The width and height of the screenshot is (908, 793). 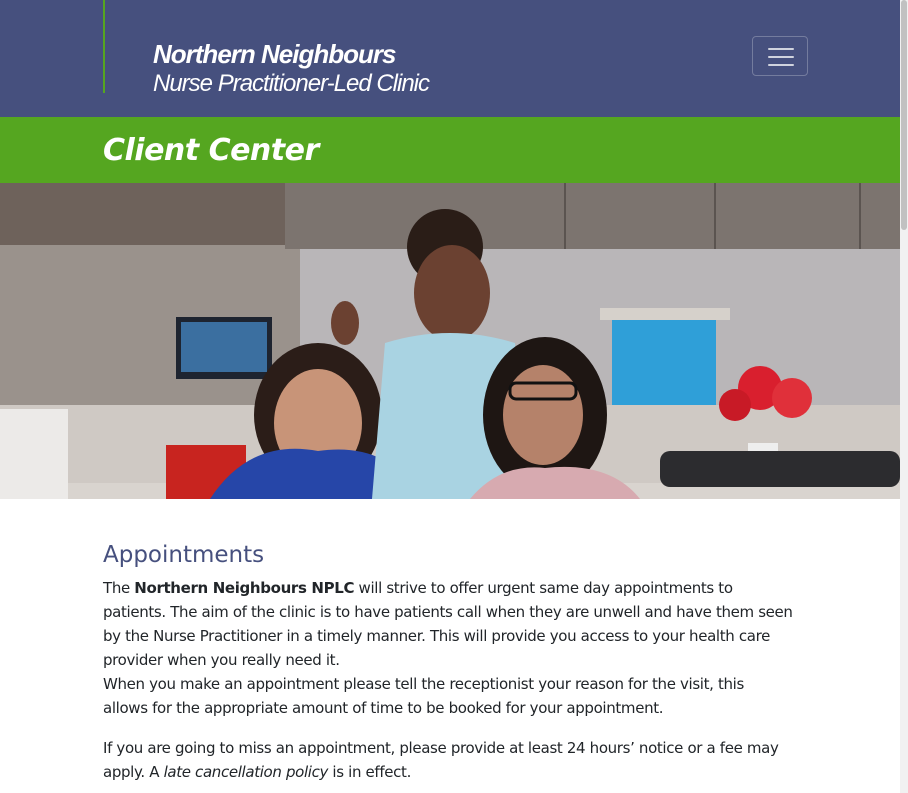 I want to click on brand-accent-bar, so click(x=104, y=46).